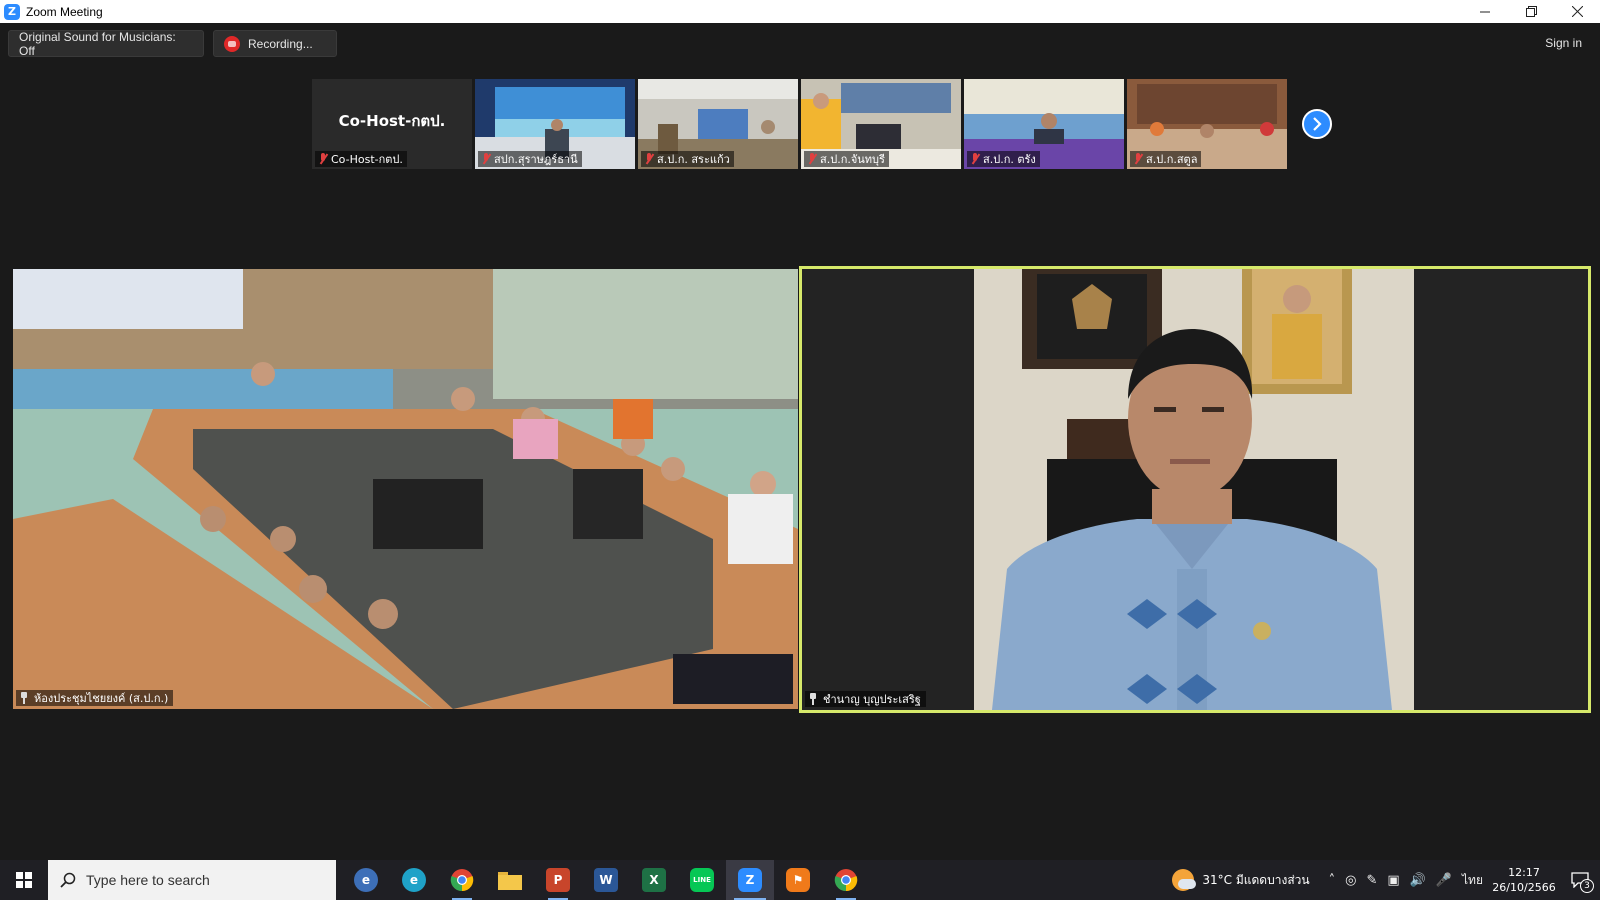 The image size is (1600, 900). I want to click on windows-logo-icon, so click(24, 880).